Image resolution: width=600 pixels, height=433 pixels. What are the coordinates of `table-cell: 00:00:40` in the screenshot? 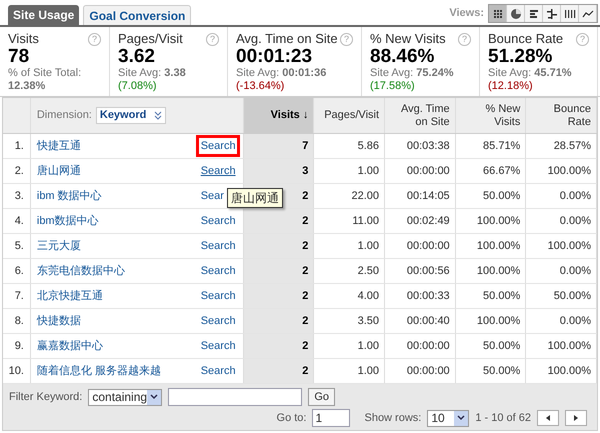 It's located at (420, 321).